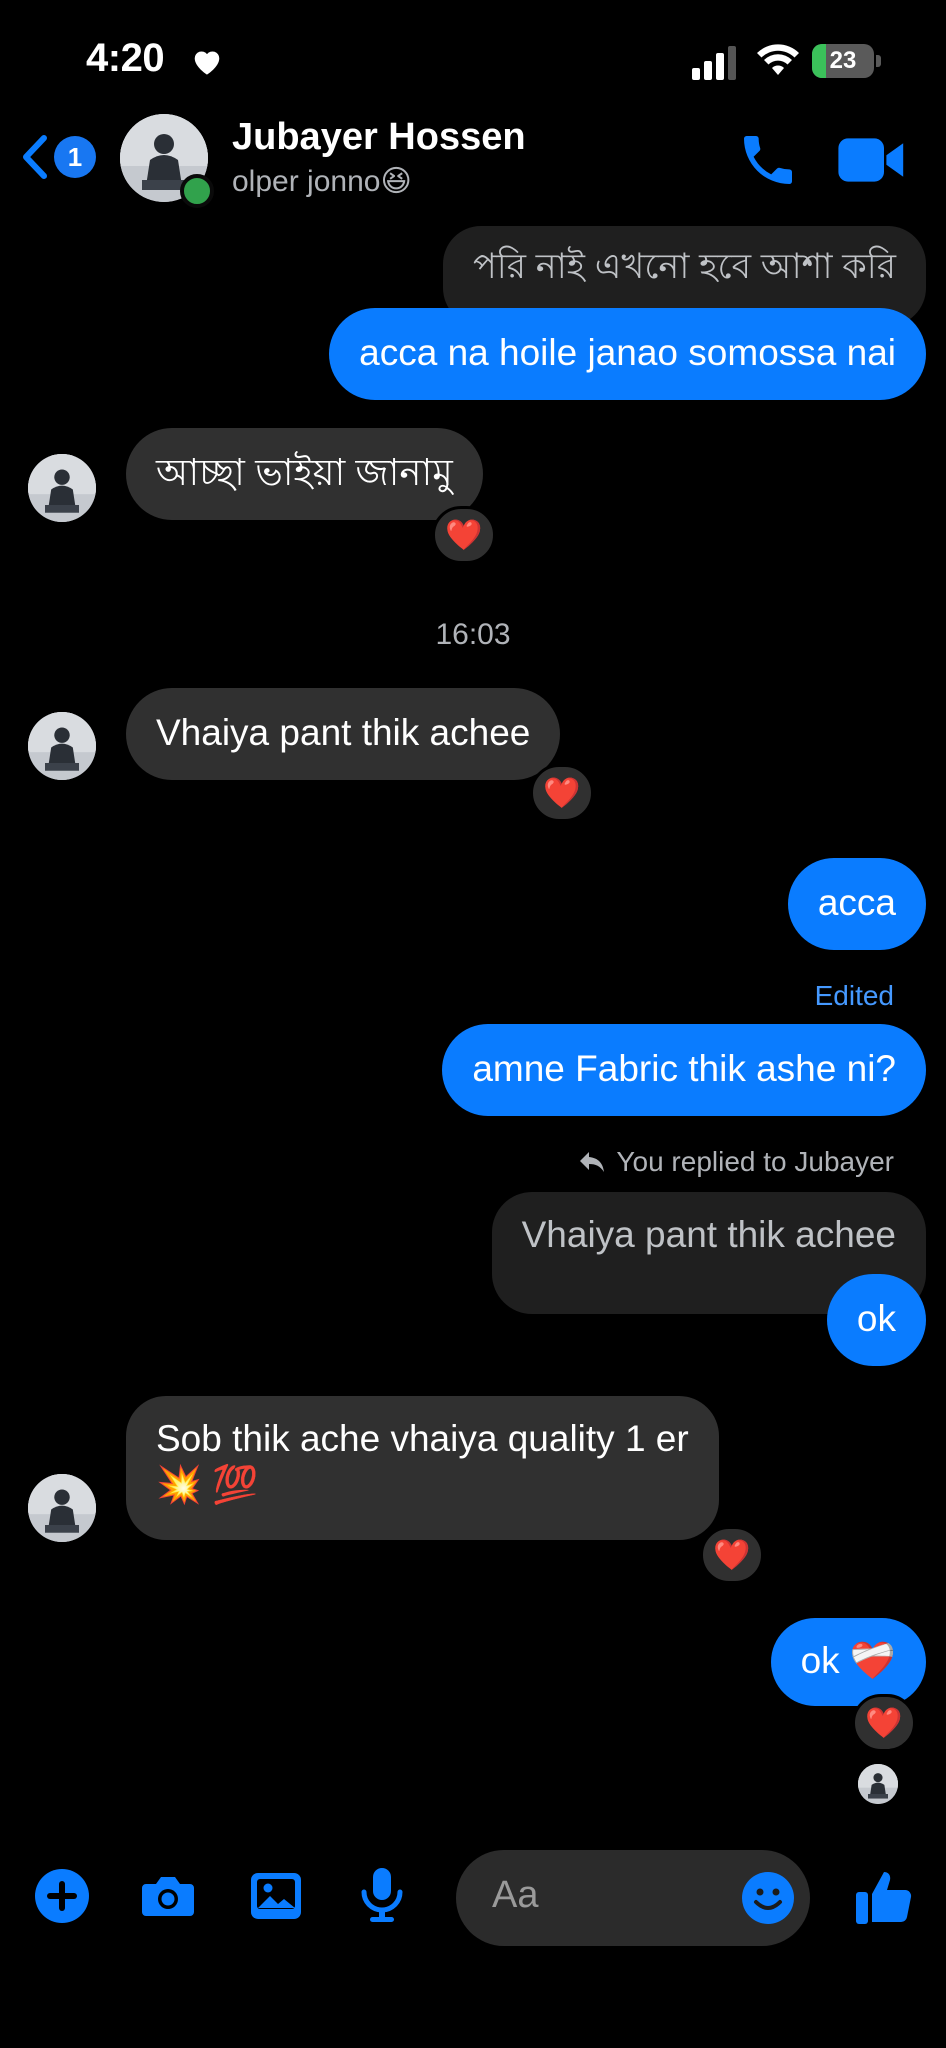 This screenshot has height=2048, width=946. I want to click on status-time: 4:20, so click(125, 58).